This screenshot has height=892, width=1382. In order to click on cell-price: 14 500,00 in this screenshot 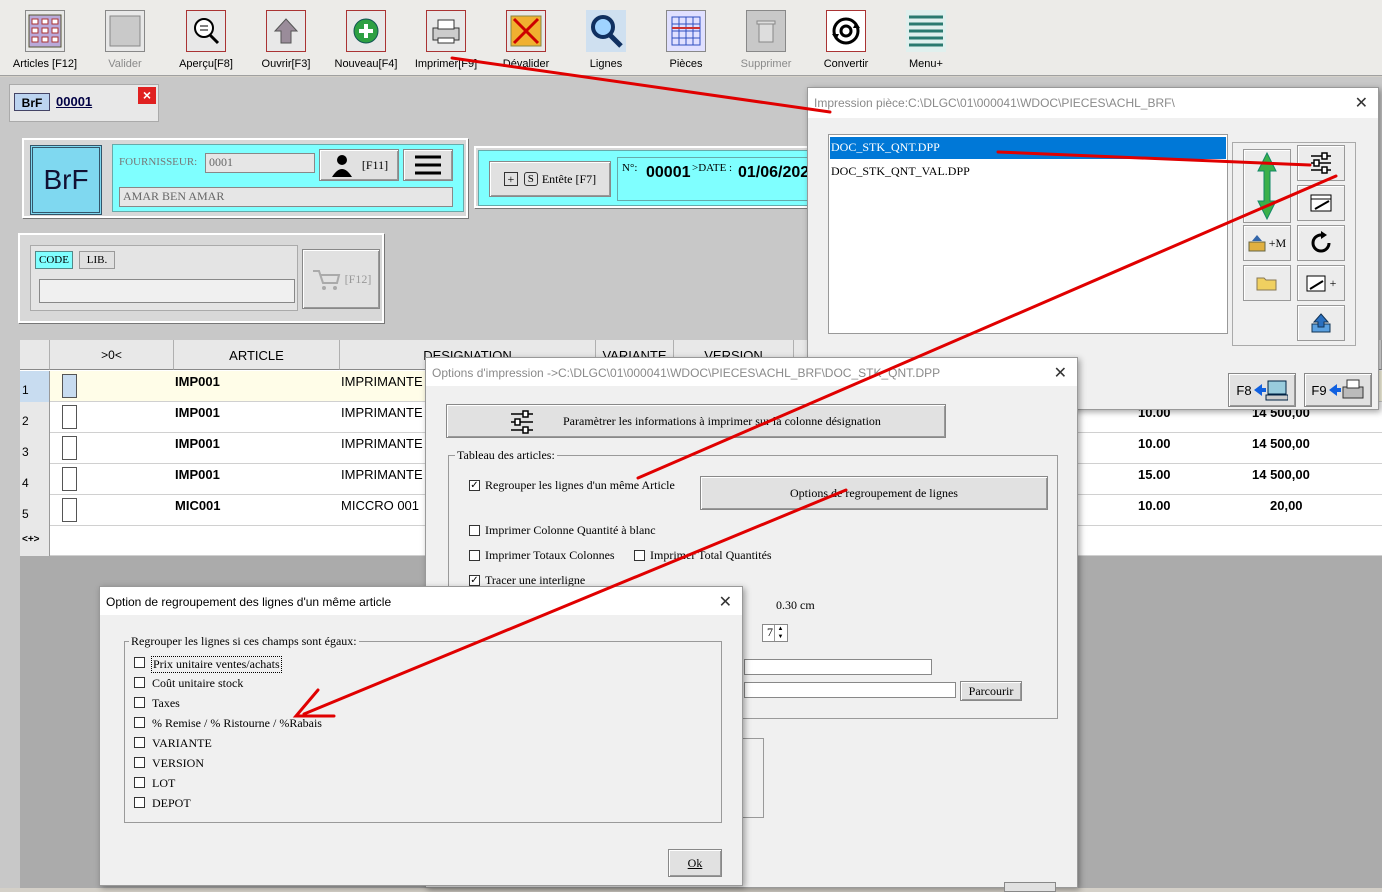, I will do `click(1281, 474)`.